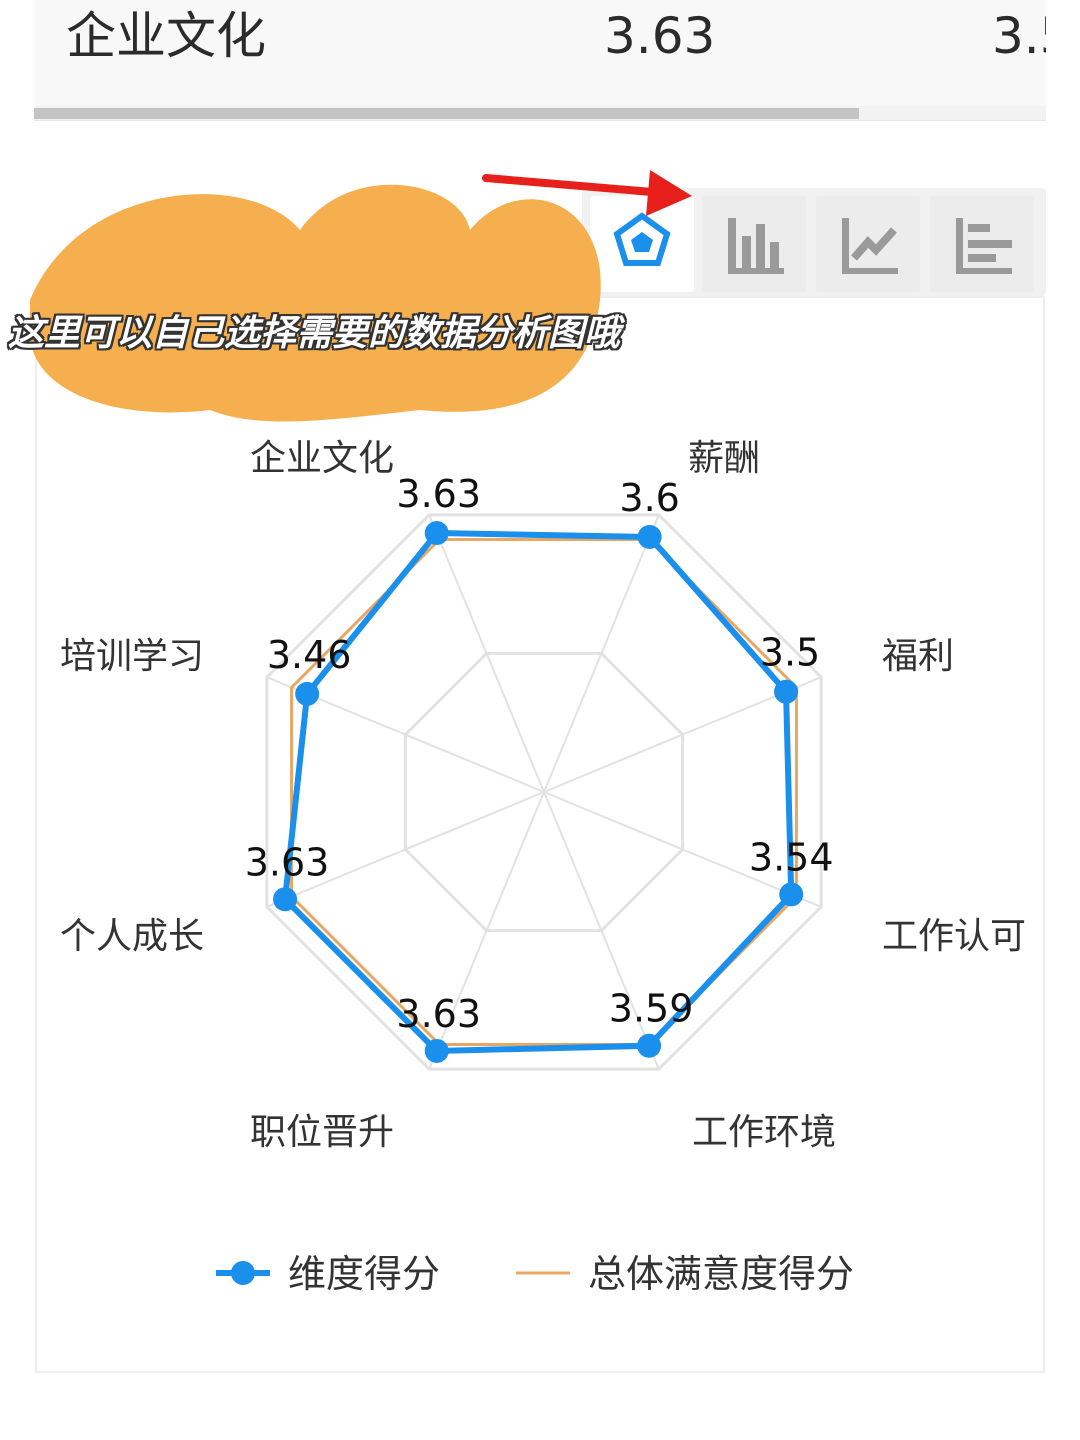 This screenshot has height=1440, width=1080. I want to click on data-label-5: 3.63, so click(438, 1014).